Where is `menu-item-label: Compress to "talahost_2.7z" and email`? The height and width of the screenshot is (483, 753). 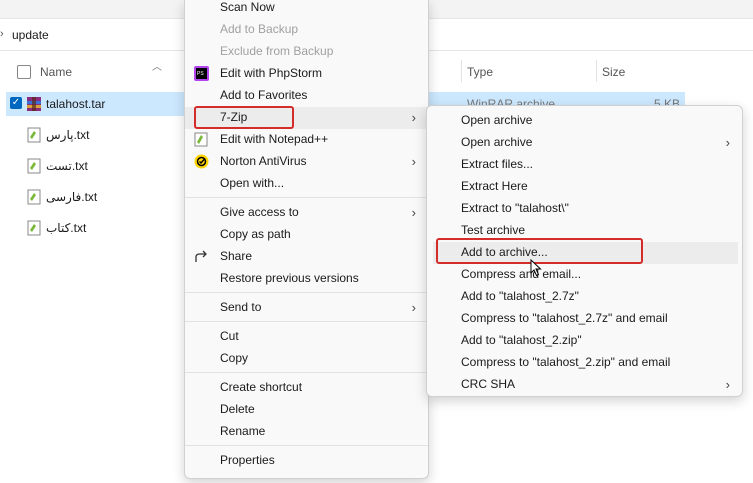
menu-item-label: Compress to "talahost_2.7z" and email is located at coordinates (564, 318).